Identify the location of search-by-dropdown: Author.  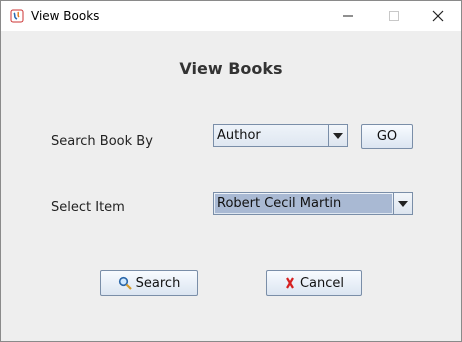
(280, 135).